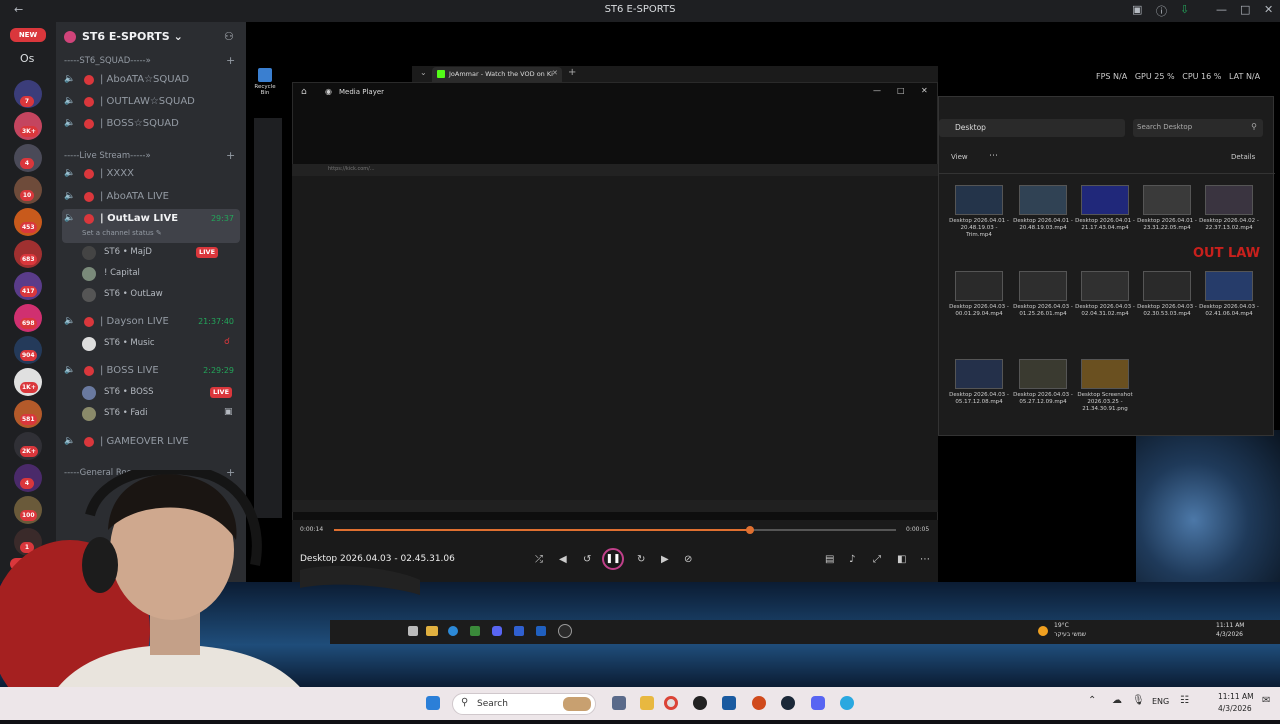  I want to click on address-bar: Desktop, so click(1032, 128).